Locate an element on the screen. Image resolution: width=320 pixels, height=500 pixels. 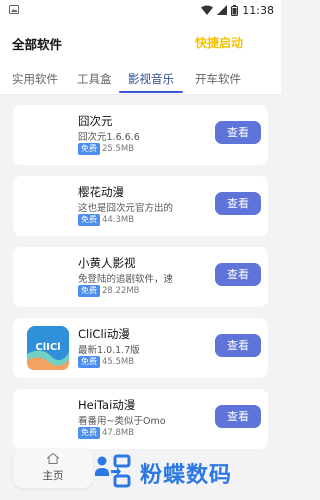
list-item: 囧次元 囧次元1.6.6.6 免费 25.5MB 查看 is located at coordinates (140, 135).